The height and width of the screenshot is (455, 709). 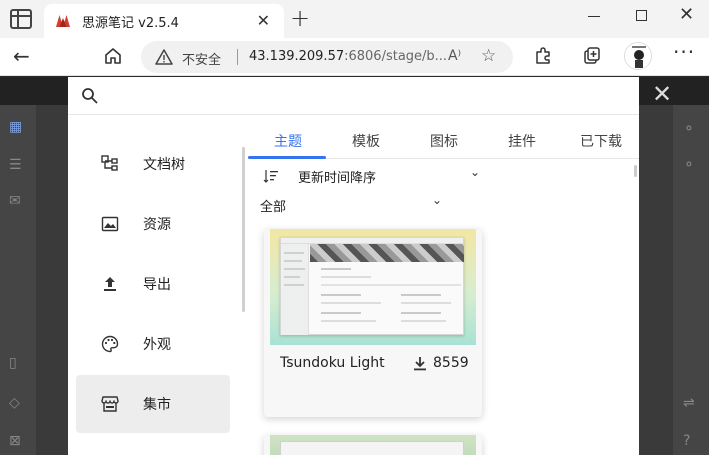 What do you see at coordinates (635, 171) in the screenshot?
I see `content-scrollbar` at bounding box center [635, 171].